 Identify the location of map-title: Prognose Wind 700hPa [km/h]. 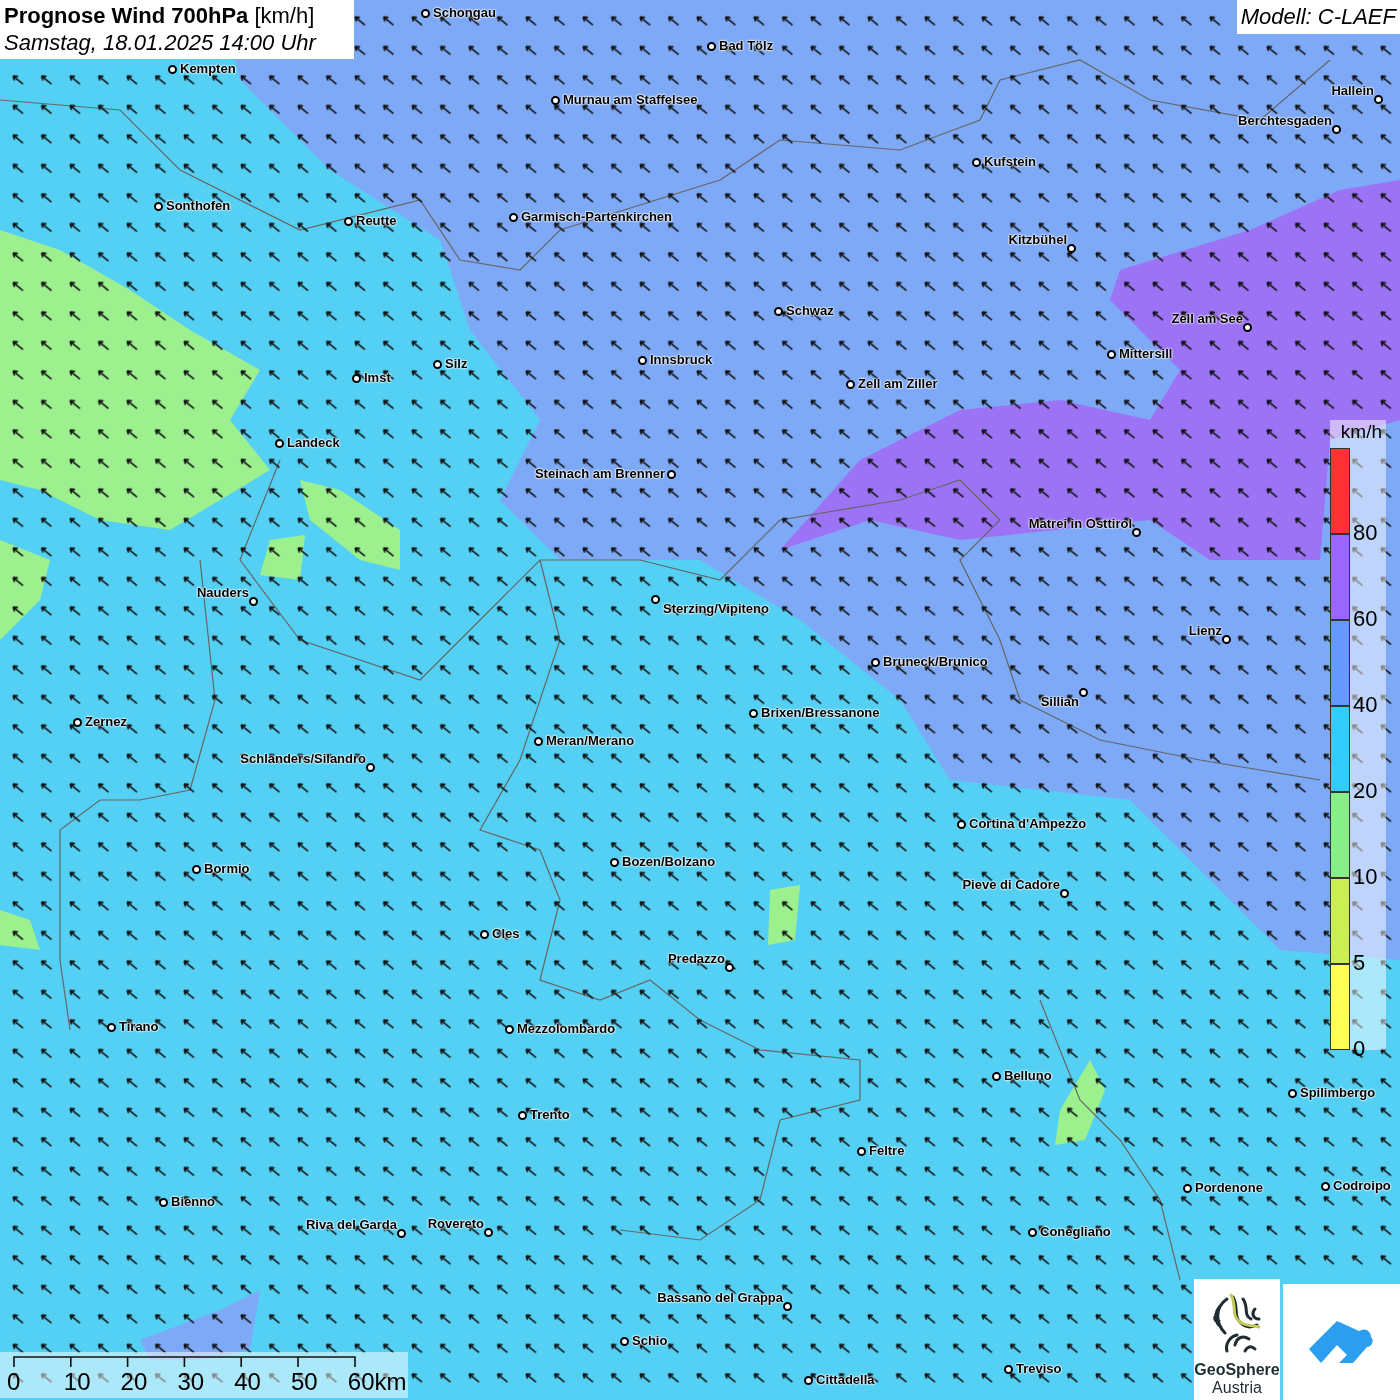
(160, 15).